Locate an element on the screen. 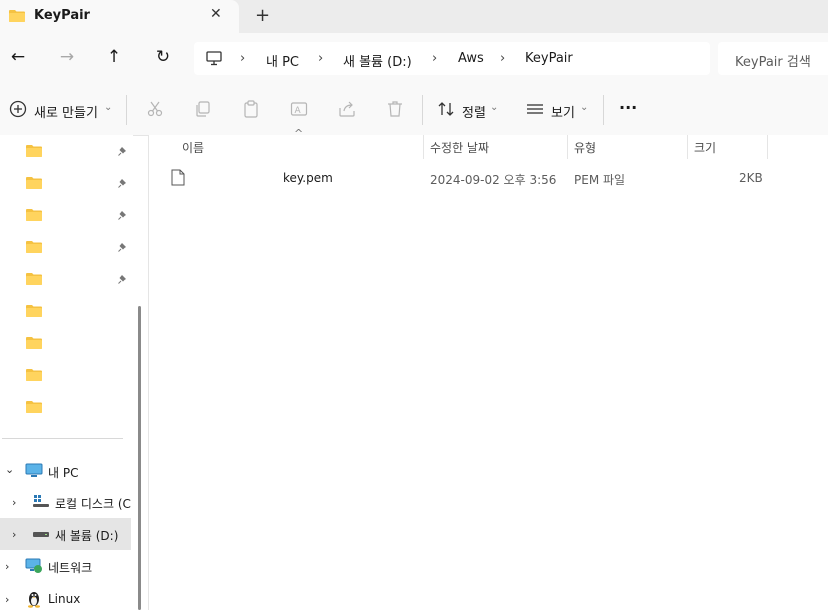  tree-item-network: 네트워크 is located at coordinates (70, 567).